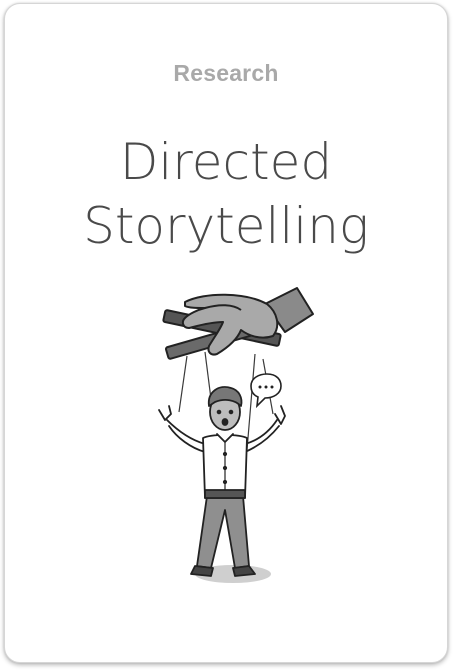 This screenshot has height=672, width=456. What do you see at coordinates (222, 481) in the screenshot?
I see `puppet-person` at bounding box center [222, 481].